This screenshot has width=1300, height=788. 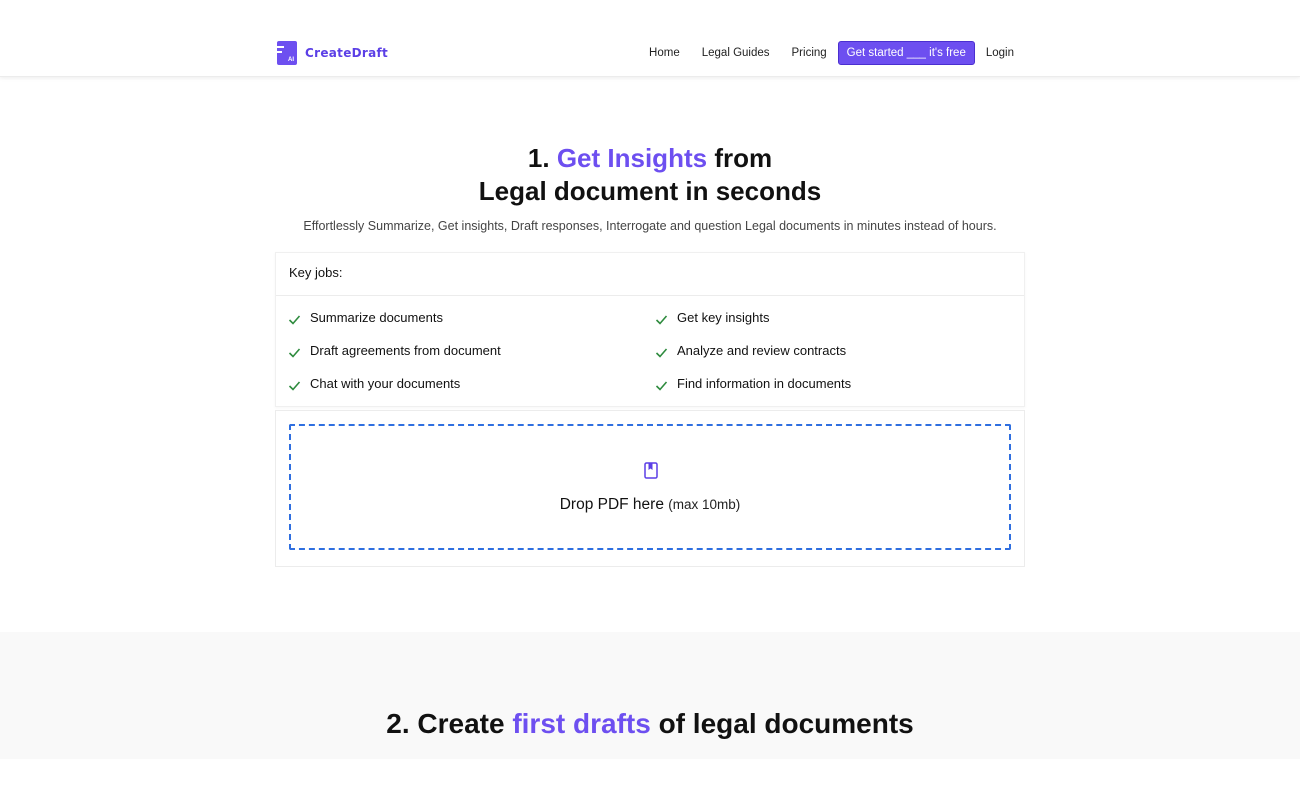 I want to click on hero-title-accent: Get Insights, so click(x=632, y=158).